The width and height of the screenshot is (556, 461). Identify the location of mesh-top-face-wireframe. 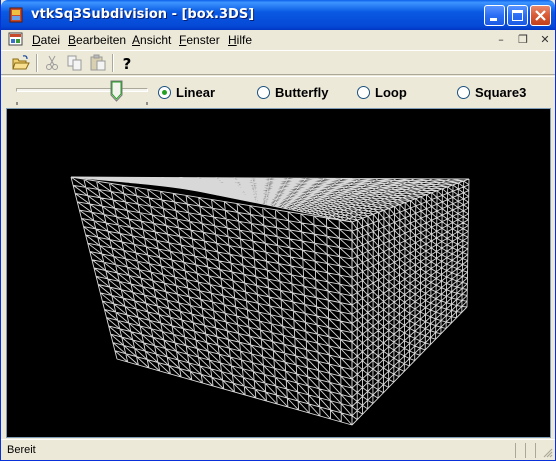
(270, 199).